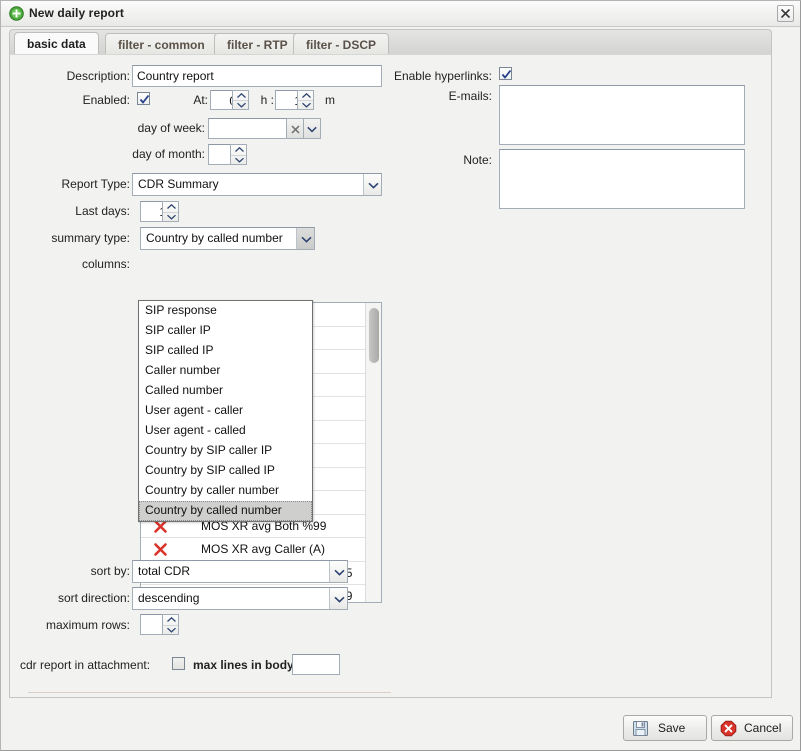 The height and width of the screenshot is (751, 801). What do you see at coordinates (257, 184) in the screenshot?
I see `report-type-select: CDR Summary` at bounding box center [257, 184].